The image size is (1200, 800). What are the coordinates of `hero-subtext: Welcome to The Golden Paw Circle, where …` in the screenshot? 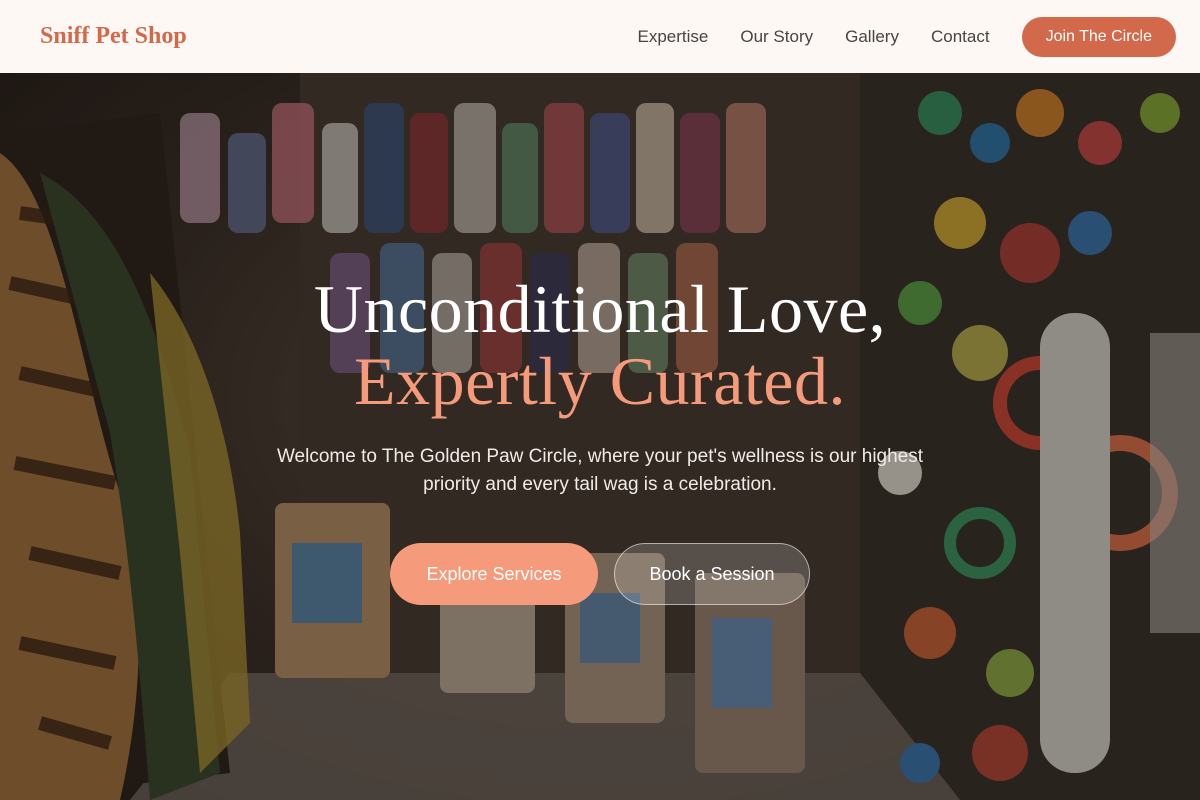 It's located at (600, 470).